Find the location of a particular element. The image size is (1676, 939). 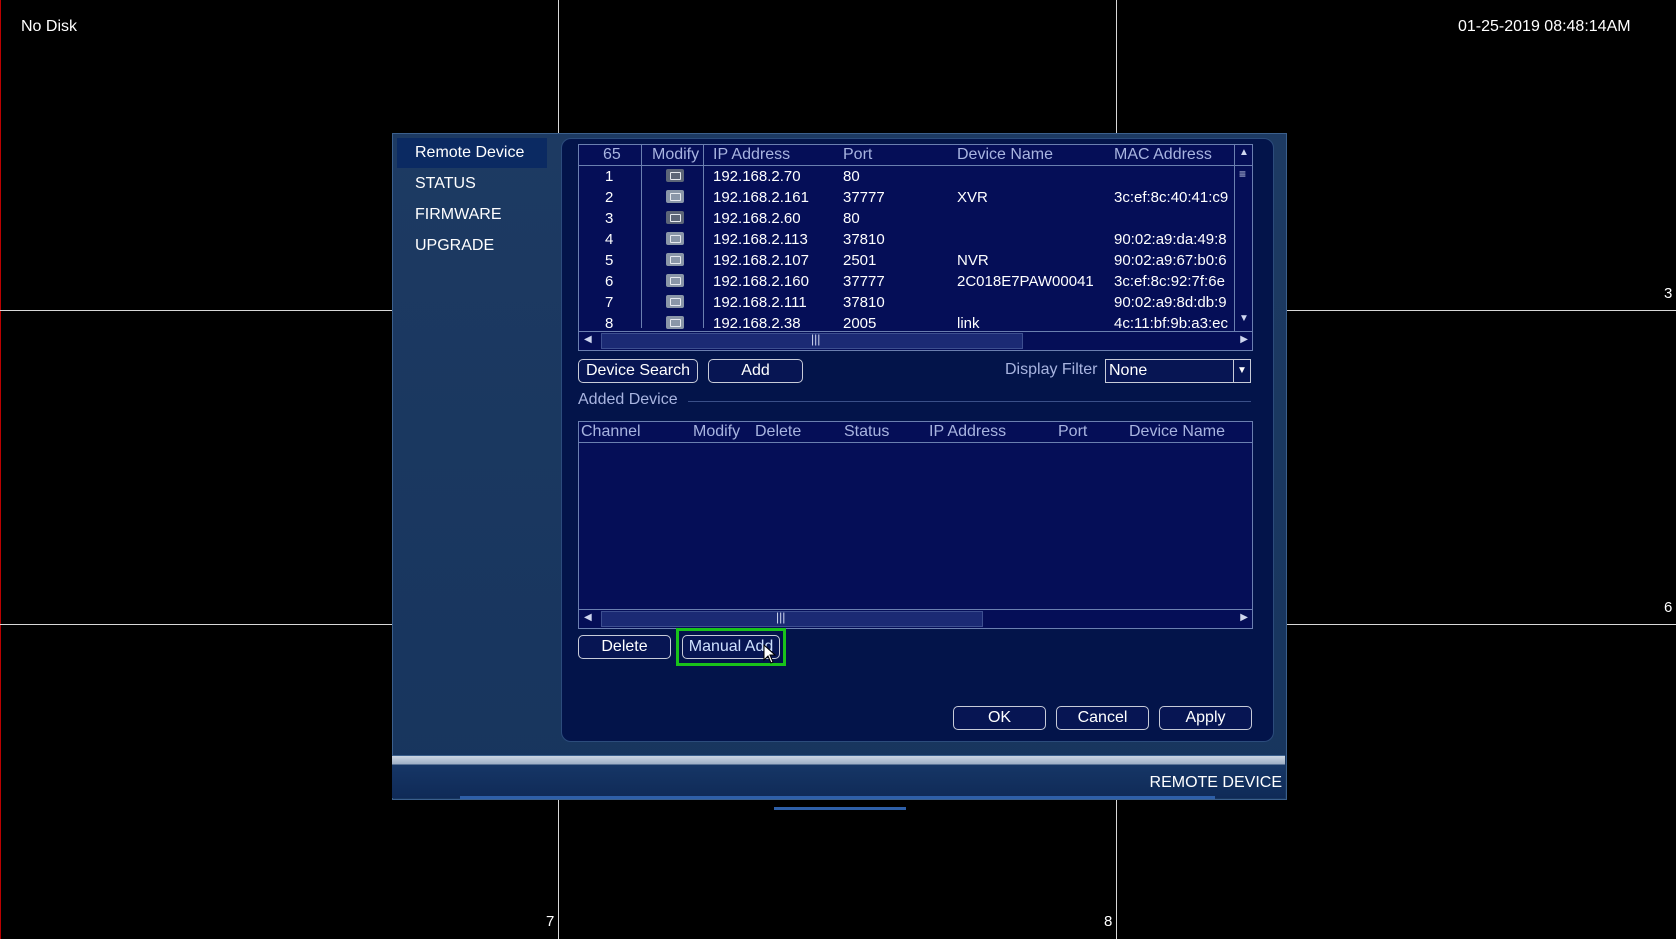

row-device-name: 2C018E7PAW00041 is located at coordinates (1025, 281).